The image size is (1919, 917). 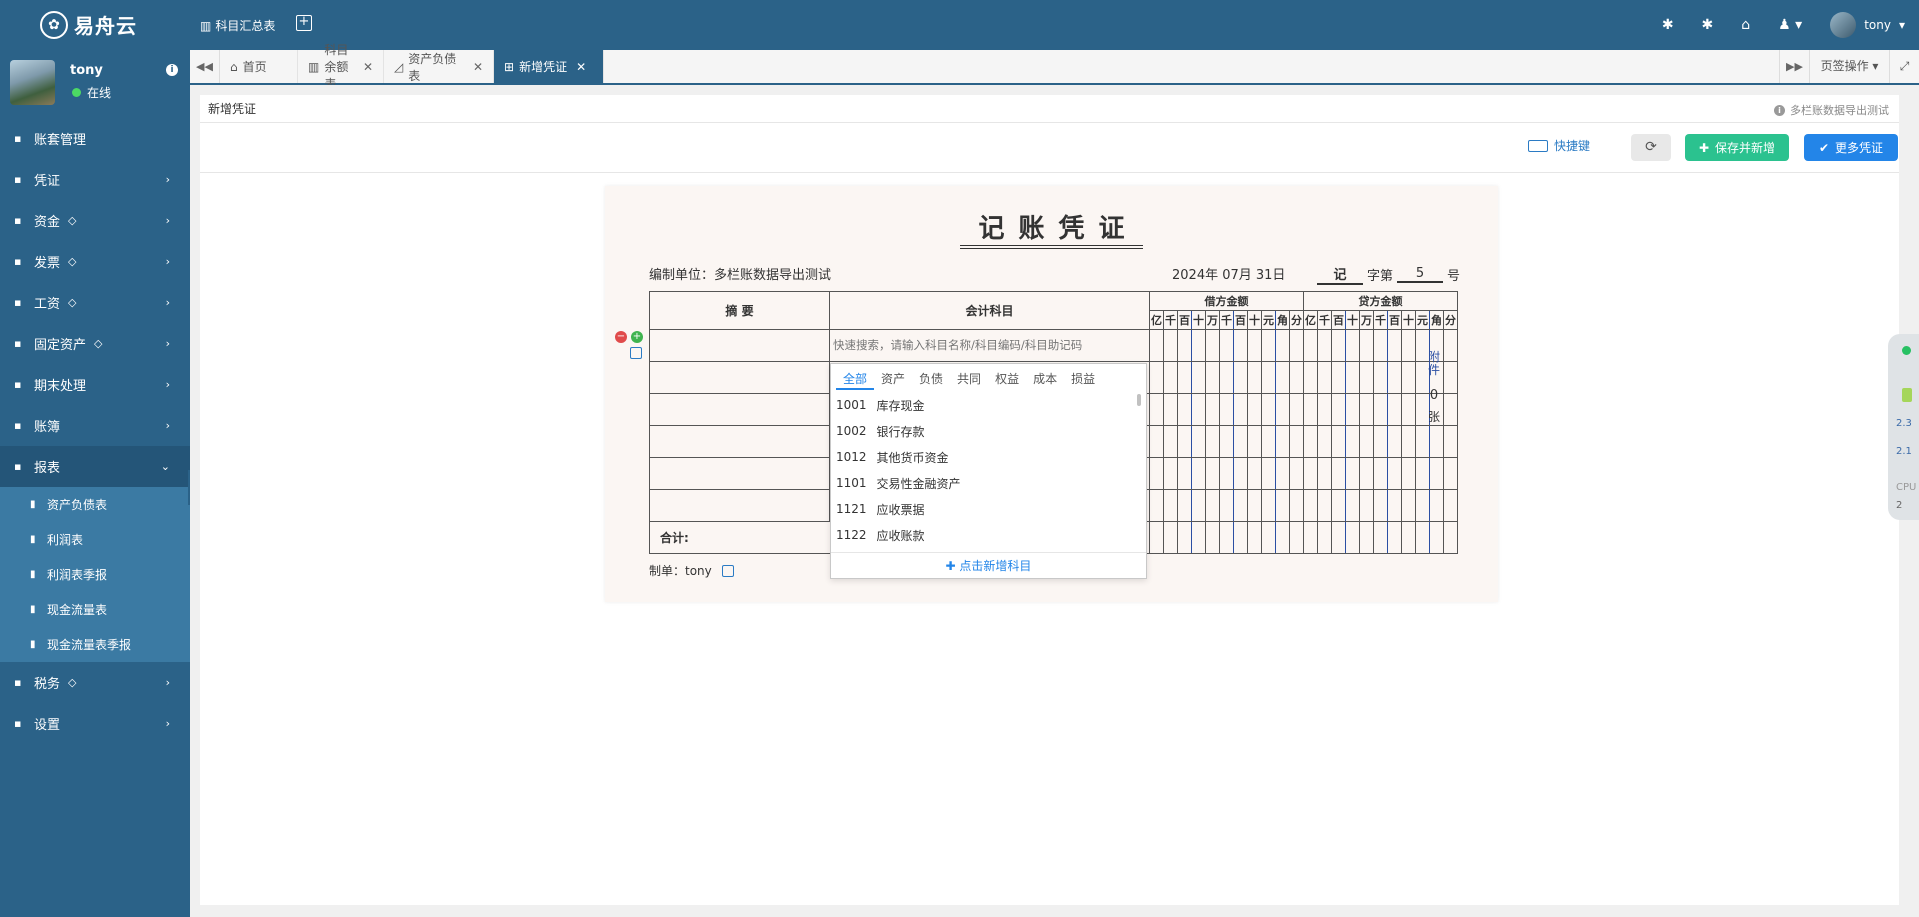 What do you see at coordinates (172, 70) in the screenshot?
I see `info-icon: i` at bounding box center [172, 70].